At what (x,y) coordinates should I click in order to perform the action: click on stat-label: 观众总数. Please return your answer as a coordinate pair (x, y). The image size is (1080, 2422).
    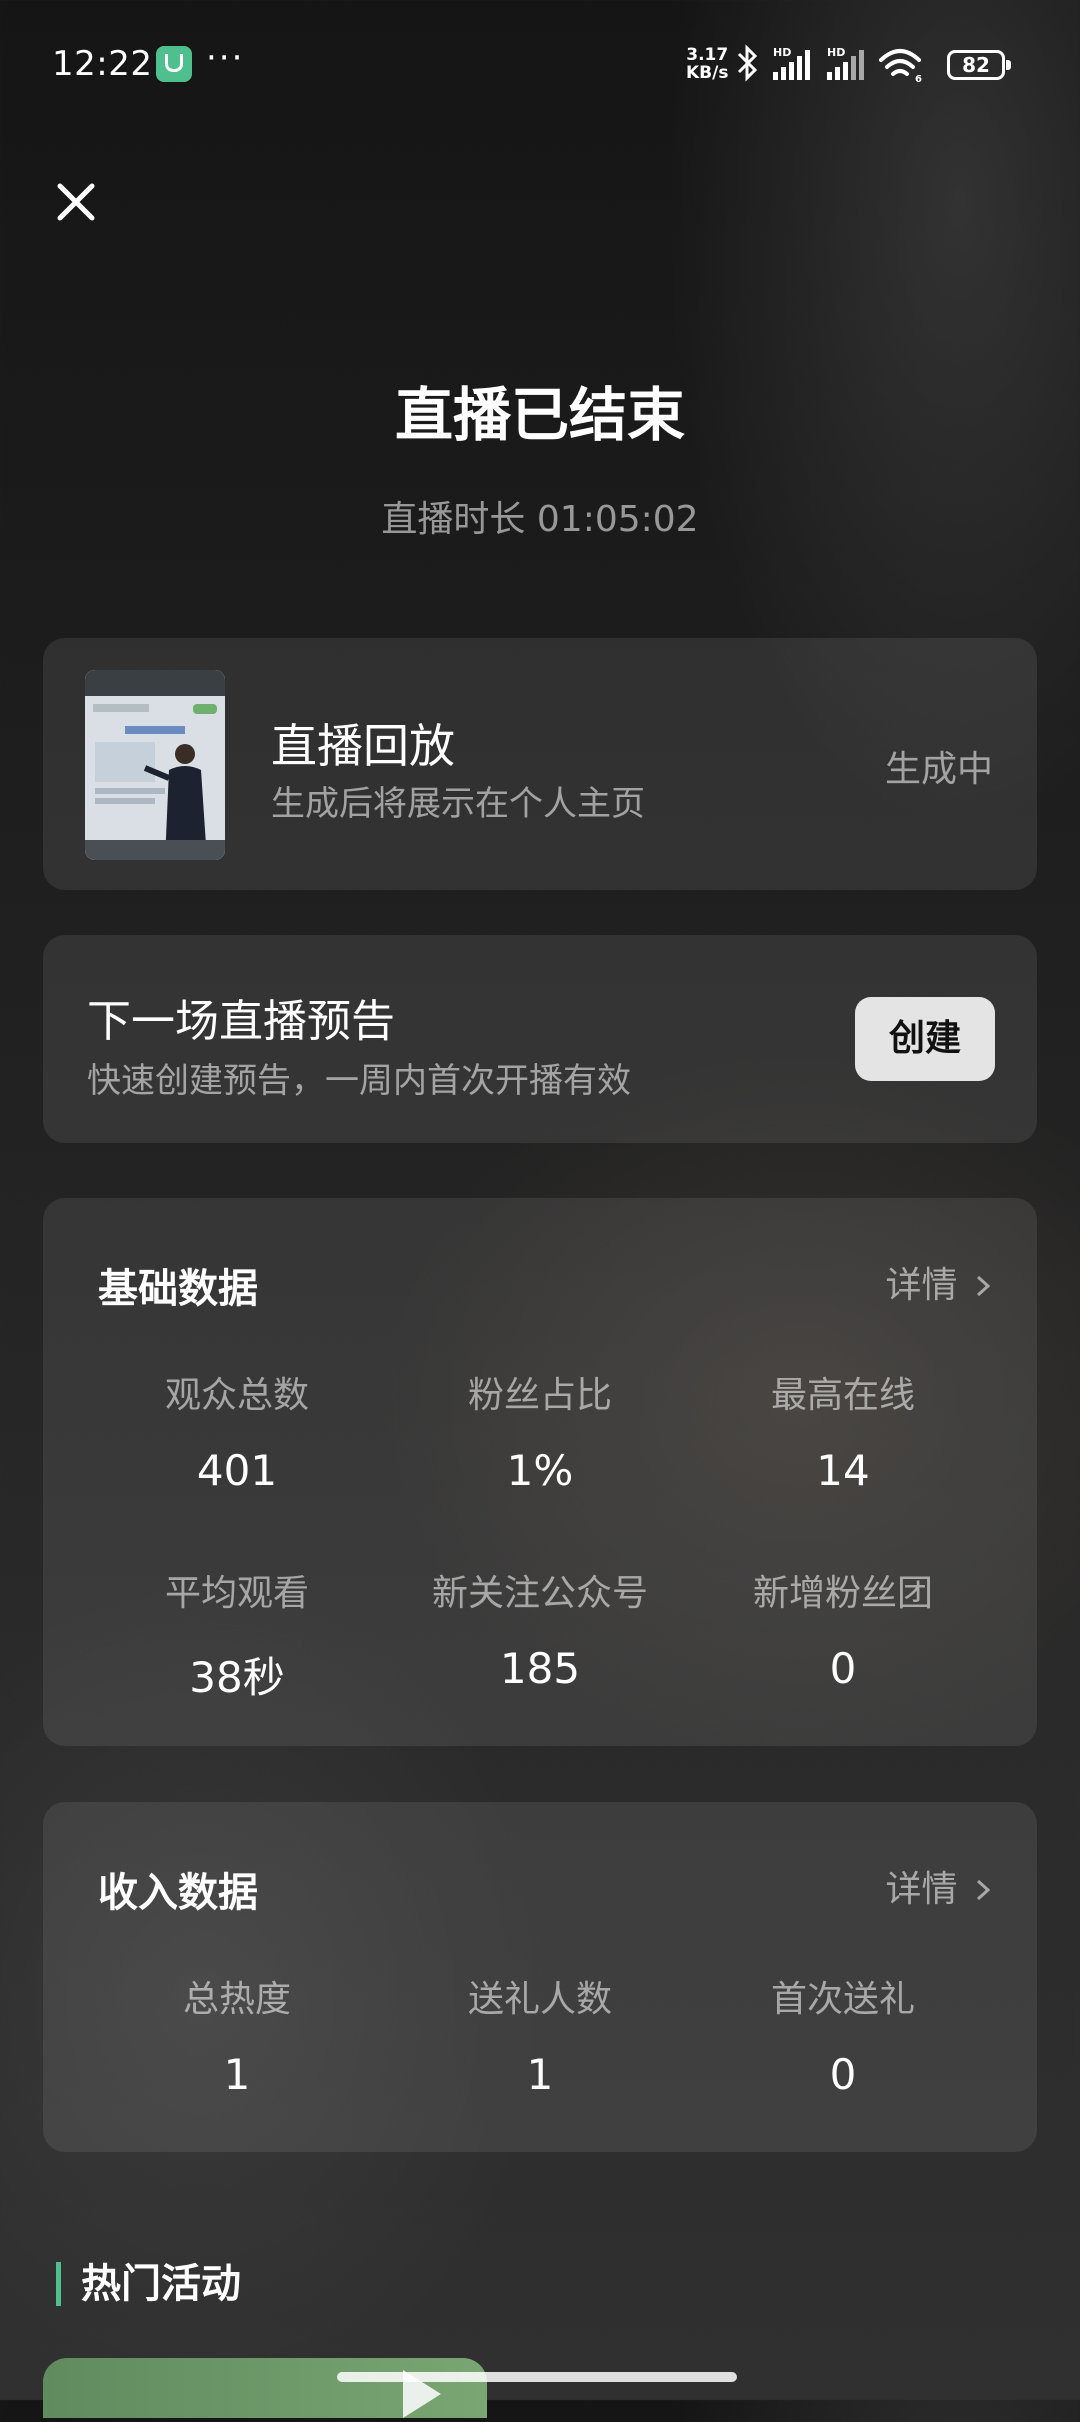
    Looking at the image, I should click on (236, 1395).